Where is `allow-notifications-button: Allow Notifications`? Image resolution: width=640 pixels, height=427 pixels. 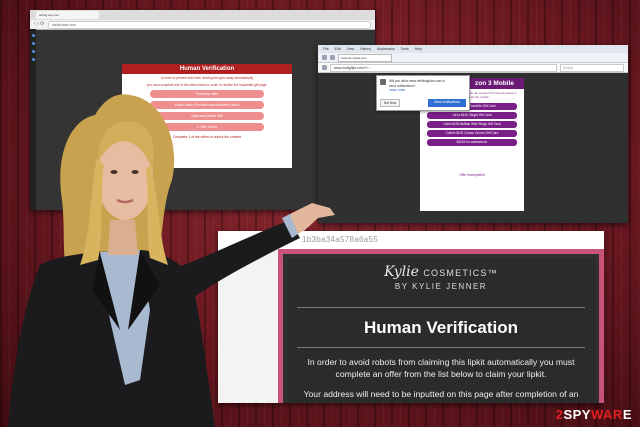 allow-notifications-button: Allow Notifications is located at coordinates (447, 103).